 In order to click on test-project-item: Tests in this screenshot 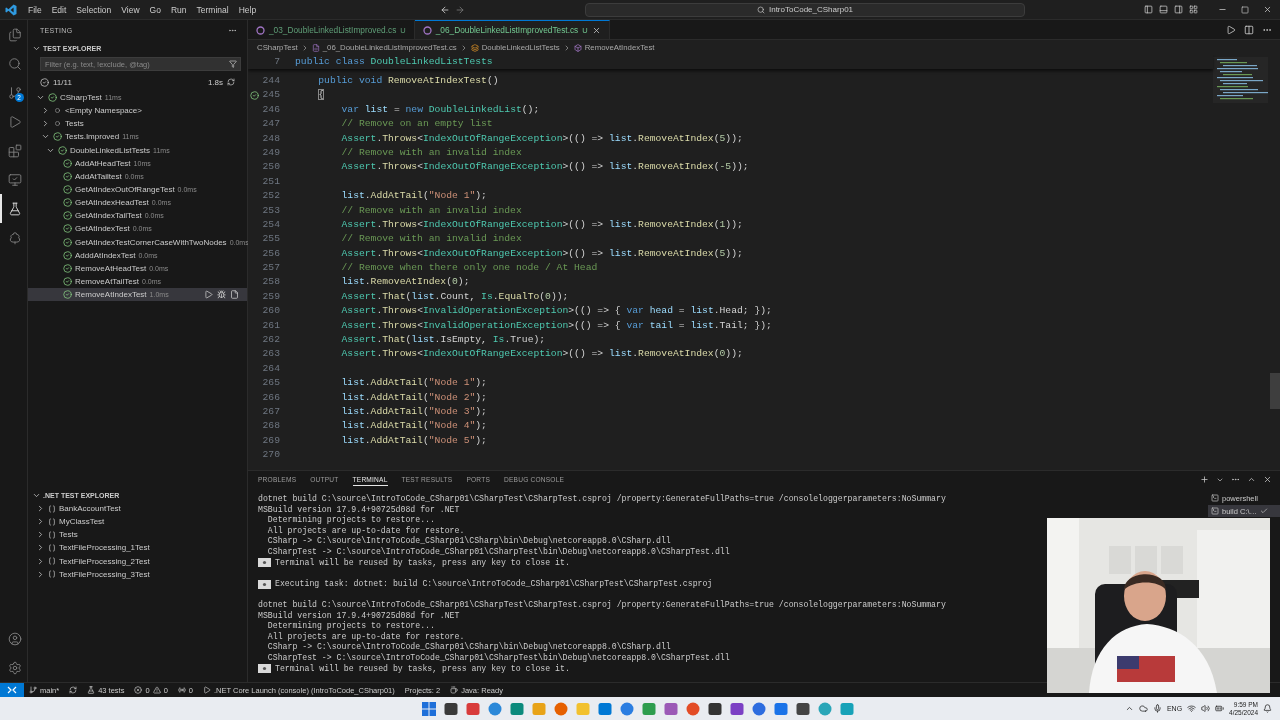, I will do `click(137, 535)`.